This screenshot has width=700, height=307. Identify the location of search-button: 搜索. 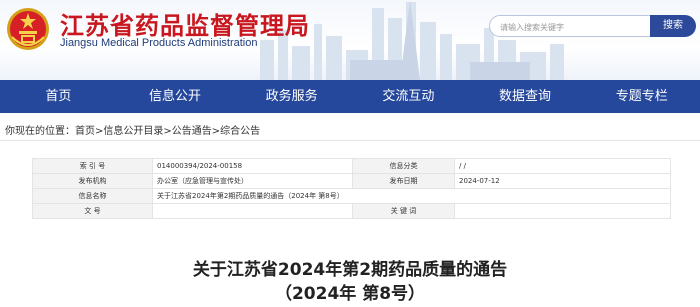
(673, 26).